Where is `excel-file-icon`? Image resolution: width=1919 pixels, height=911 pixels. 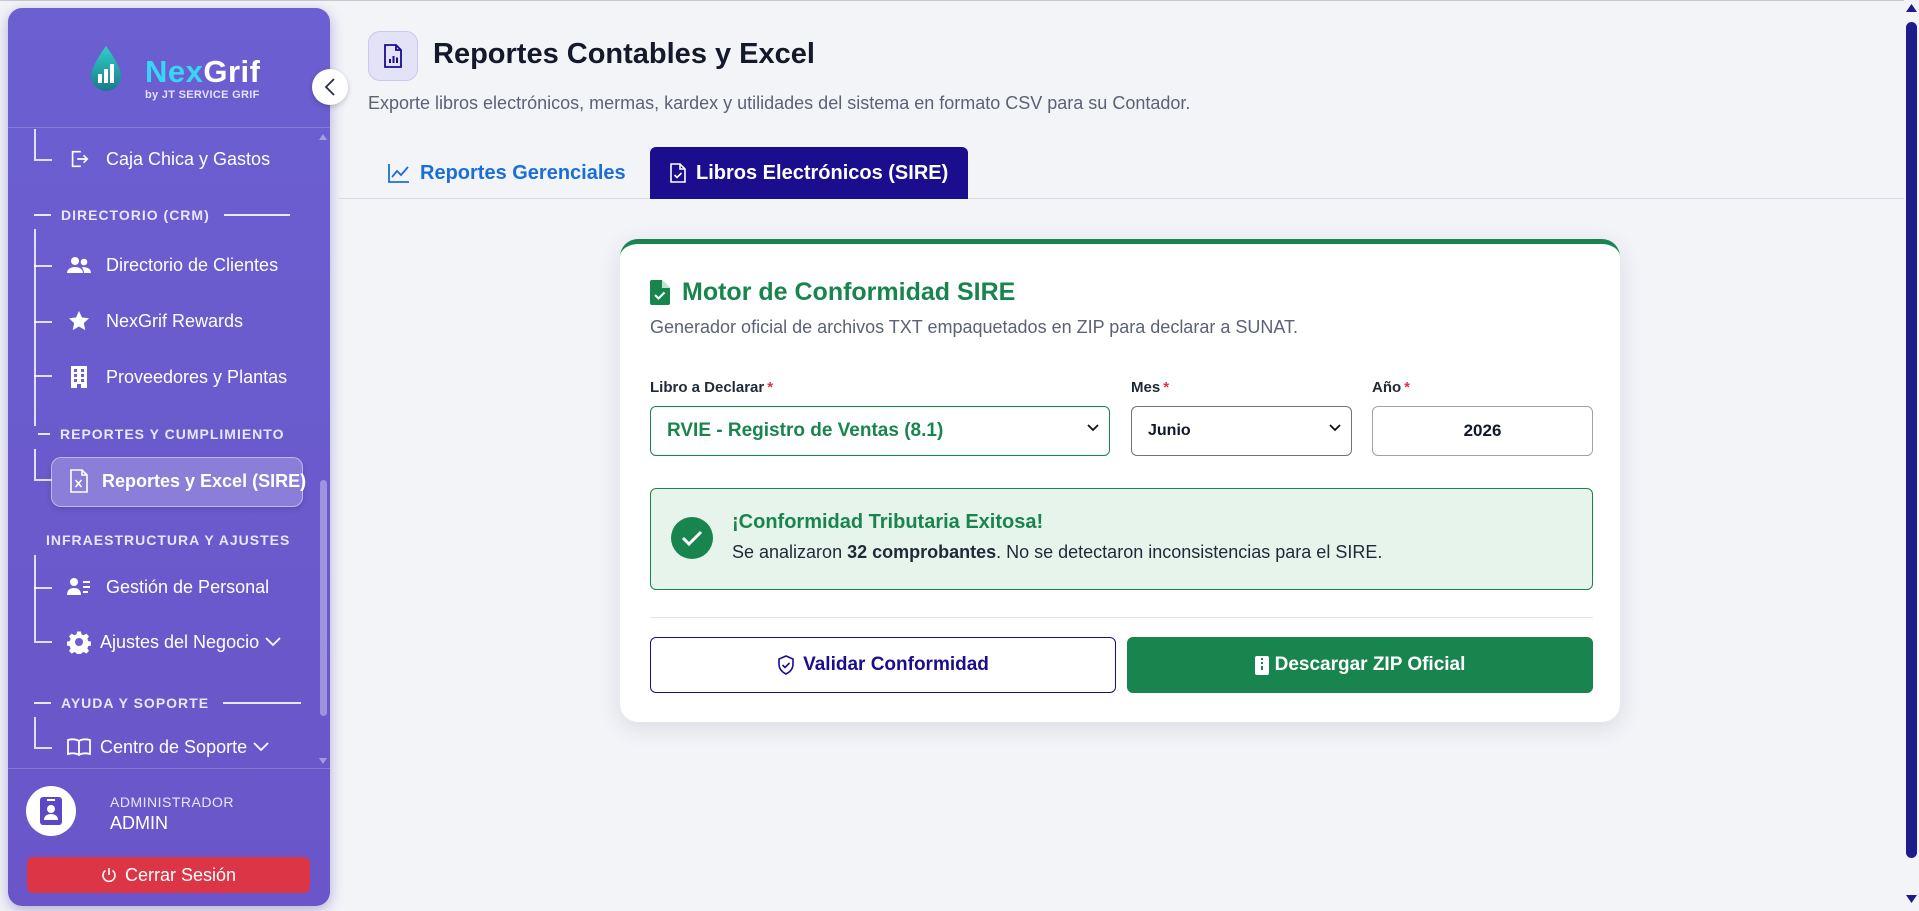 excel-file-icon is located at coordinates (79, 481).